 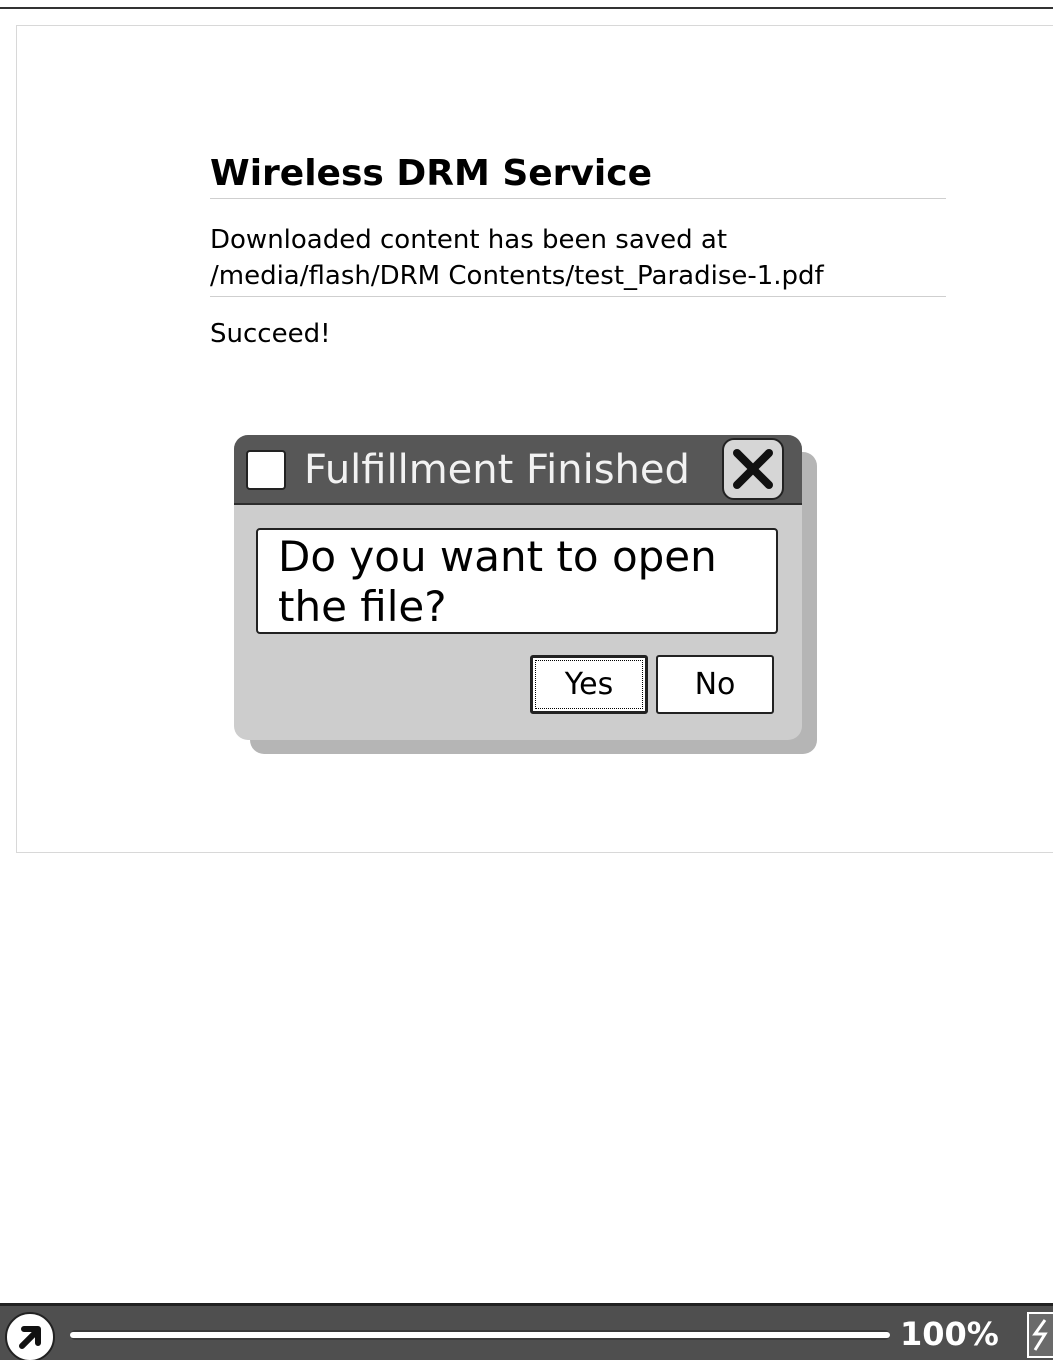 What do you see at coordinates (431, 173) in the screenshot?
I see `page-title: Wireless DRM Service` at bounding box center [431, 173].